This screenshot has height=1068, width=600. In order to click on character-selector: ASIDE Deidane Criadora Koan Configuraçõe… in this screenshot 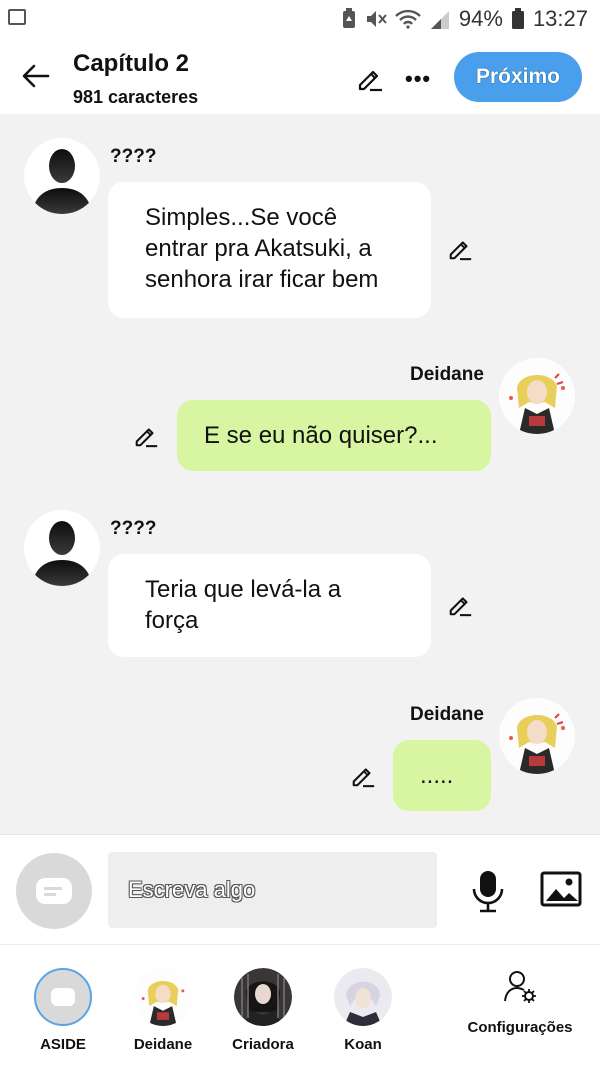, I will do `click(300, 1006)`.